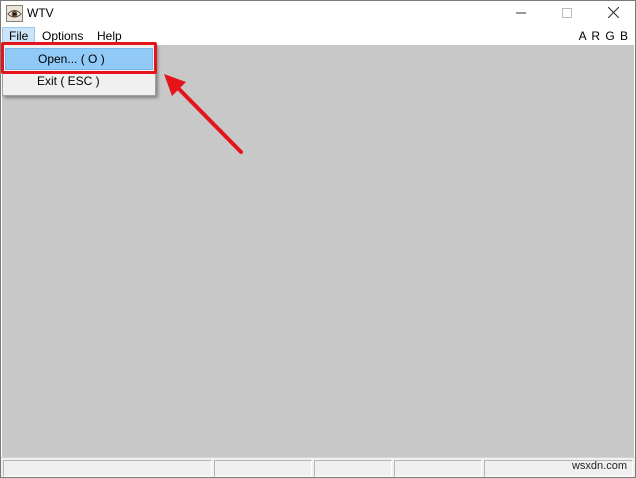 Image resolution: width=636 pixels, height=478 pixels. Describe the element at coordinates (14, 13) in the screenshot. I see `eye-icon` at that location.